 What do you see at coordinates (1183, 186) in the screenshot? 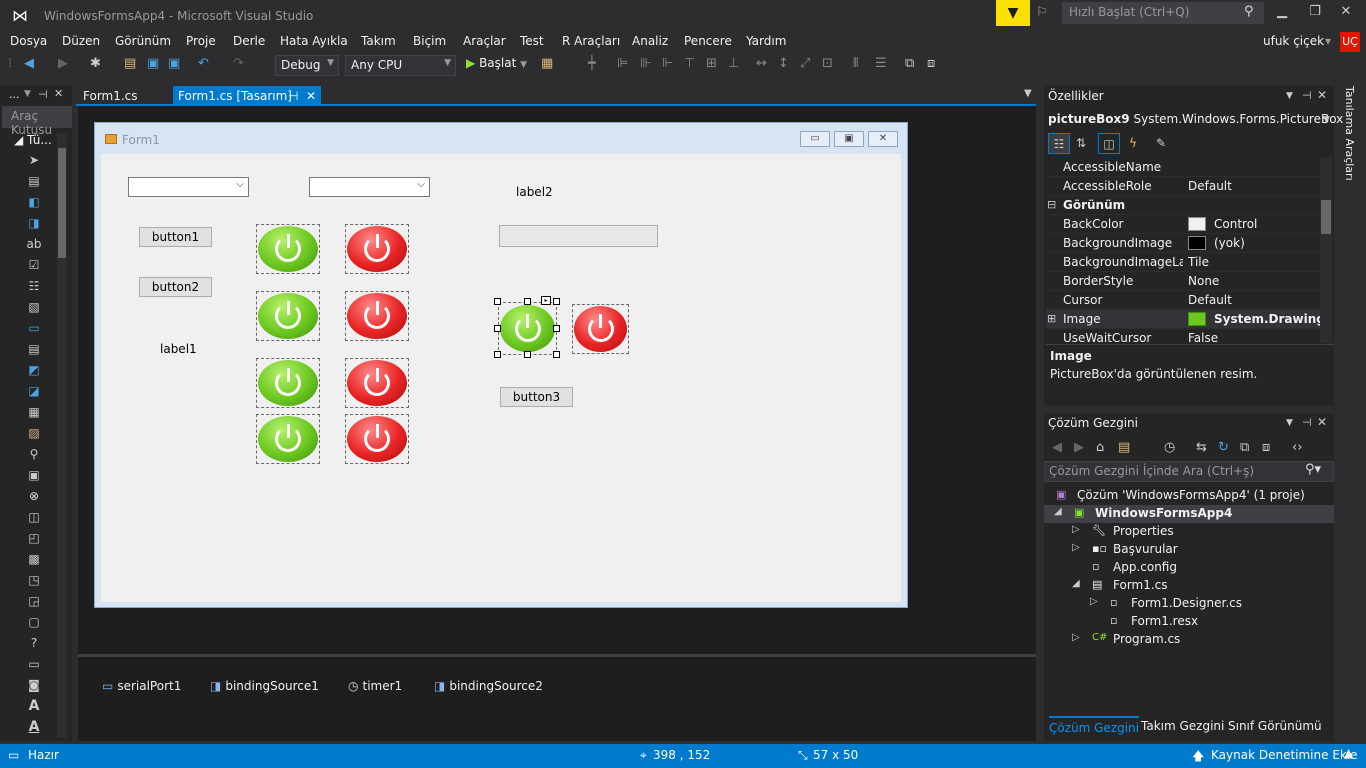
I see `property-row: AccessibleRole Default` at bounding box center [1183, 186].